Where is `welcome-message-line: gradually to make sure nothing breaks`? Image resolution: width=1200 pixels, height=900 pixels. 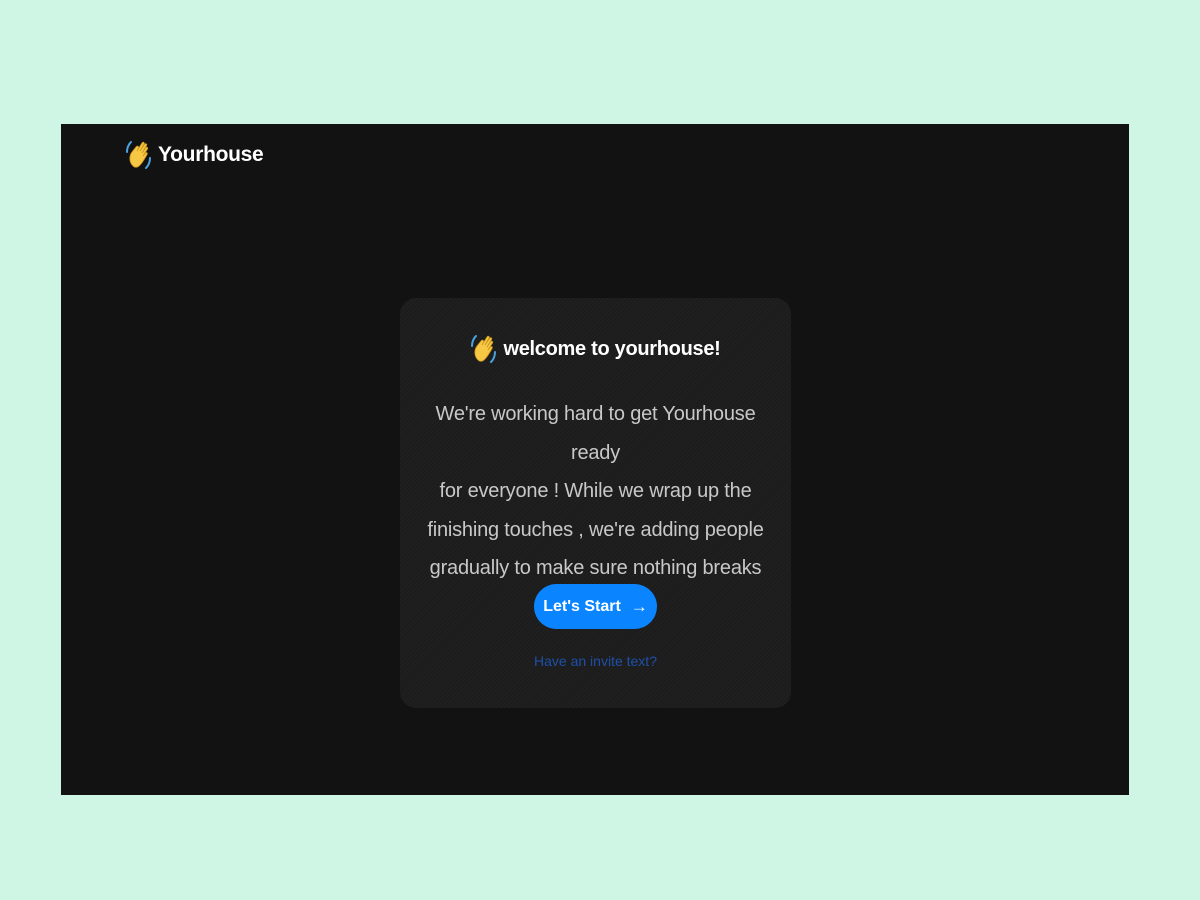
welcome-message-line: gradually to make sure nothing breaks is located at coordinates (595, 568).